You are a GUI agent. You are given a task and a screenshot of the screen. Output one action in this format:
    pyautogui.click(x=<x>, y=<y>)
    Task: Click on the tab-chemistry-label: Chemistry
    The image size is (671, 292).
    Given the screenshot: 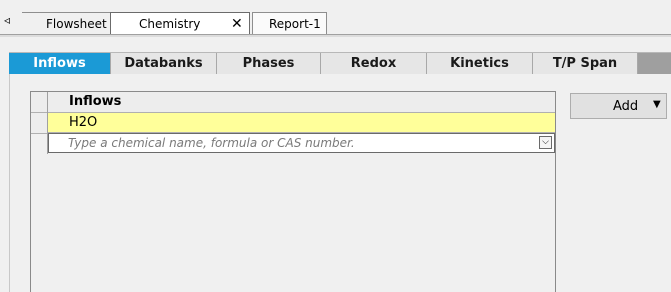 What is the action you would take?
    pyautogui.click(x=170, y=24)
    